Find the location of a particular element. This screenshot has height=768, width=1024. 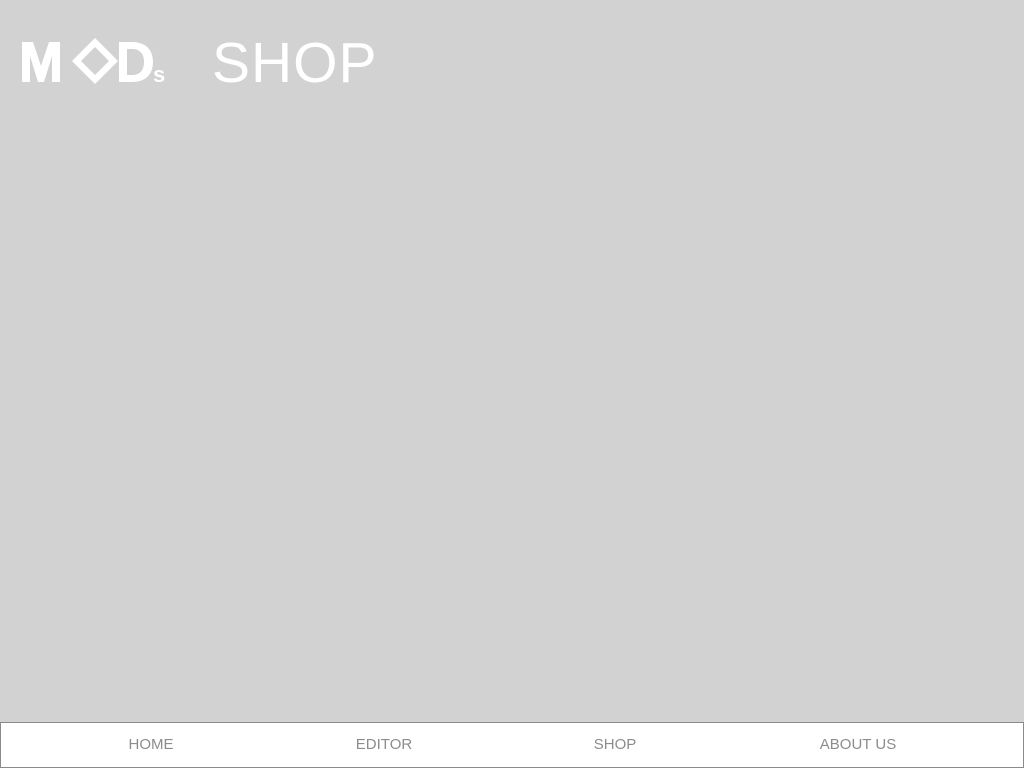

svg-text: s is located at coordinates (159, 74).